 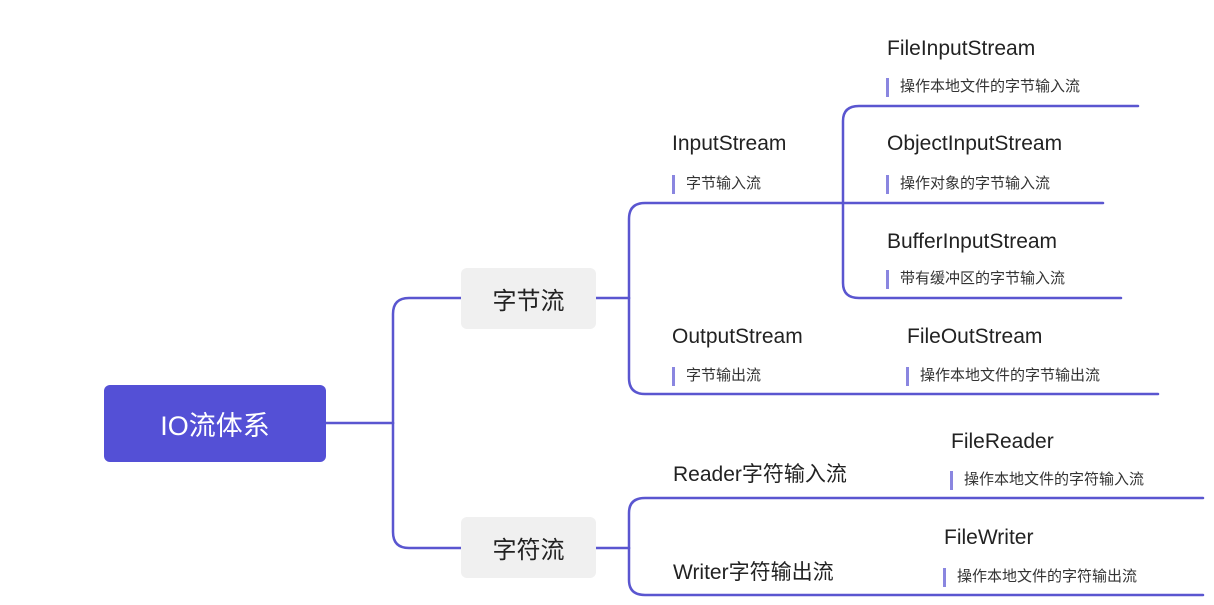 I want to click on branch-byte-stream-label: 字节流, so click(x=528, y=301).